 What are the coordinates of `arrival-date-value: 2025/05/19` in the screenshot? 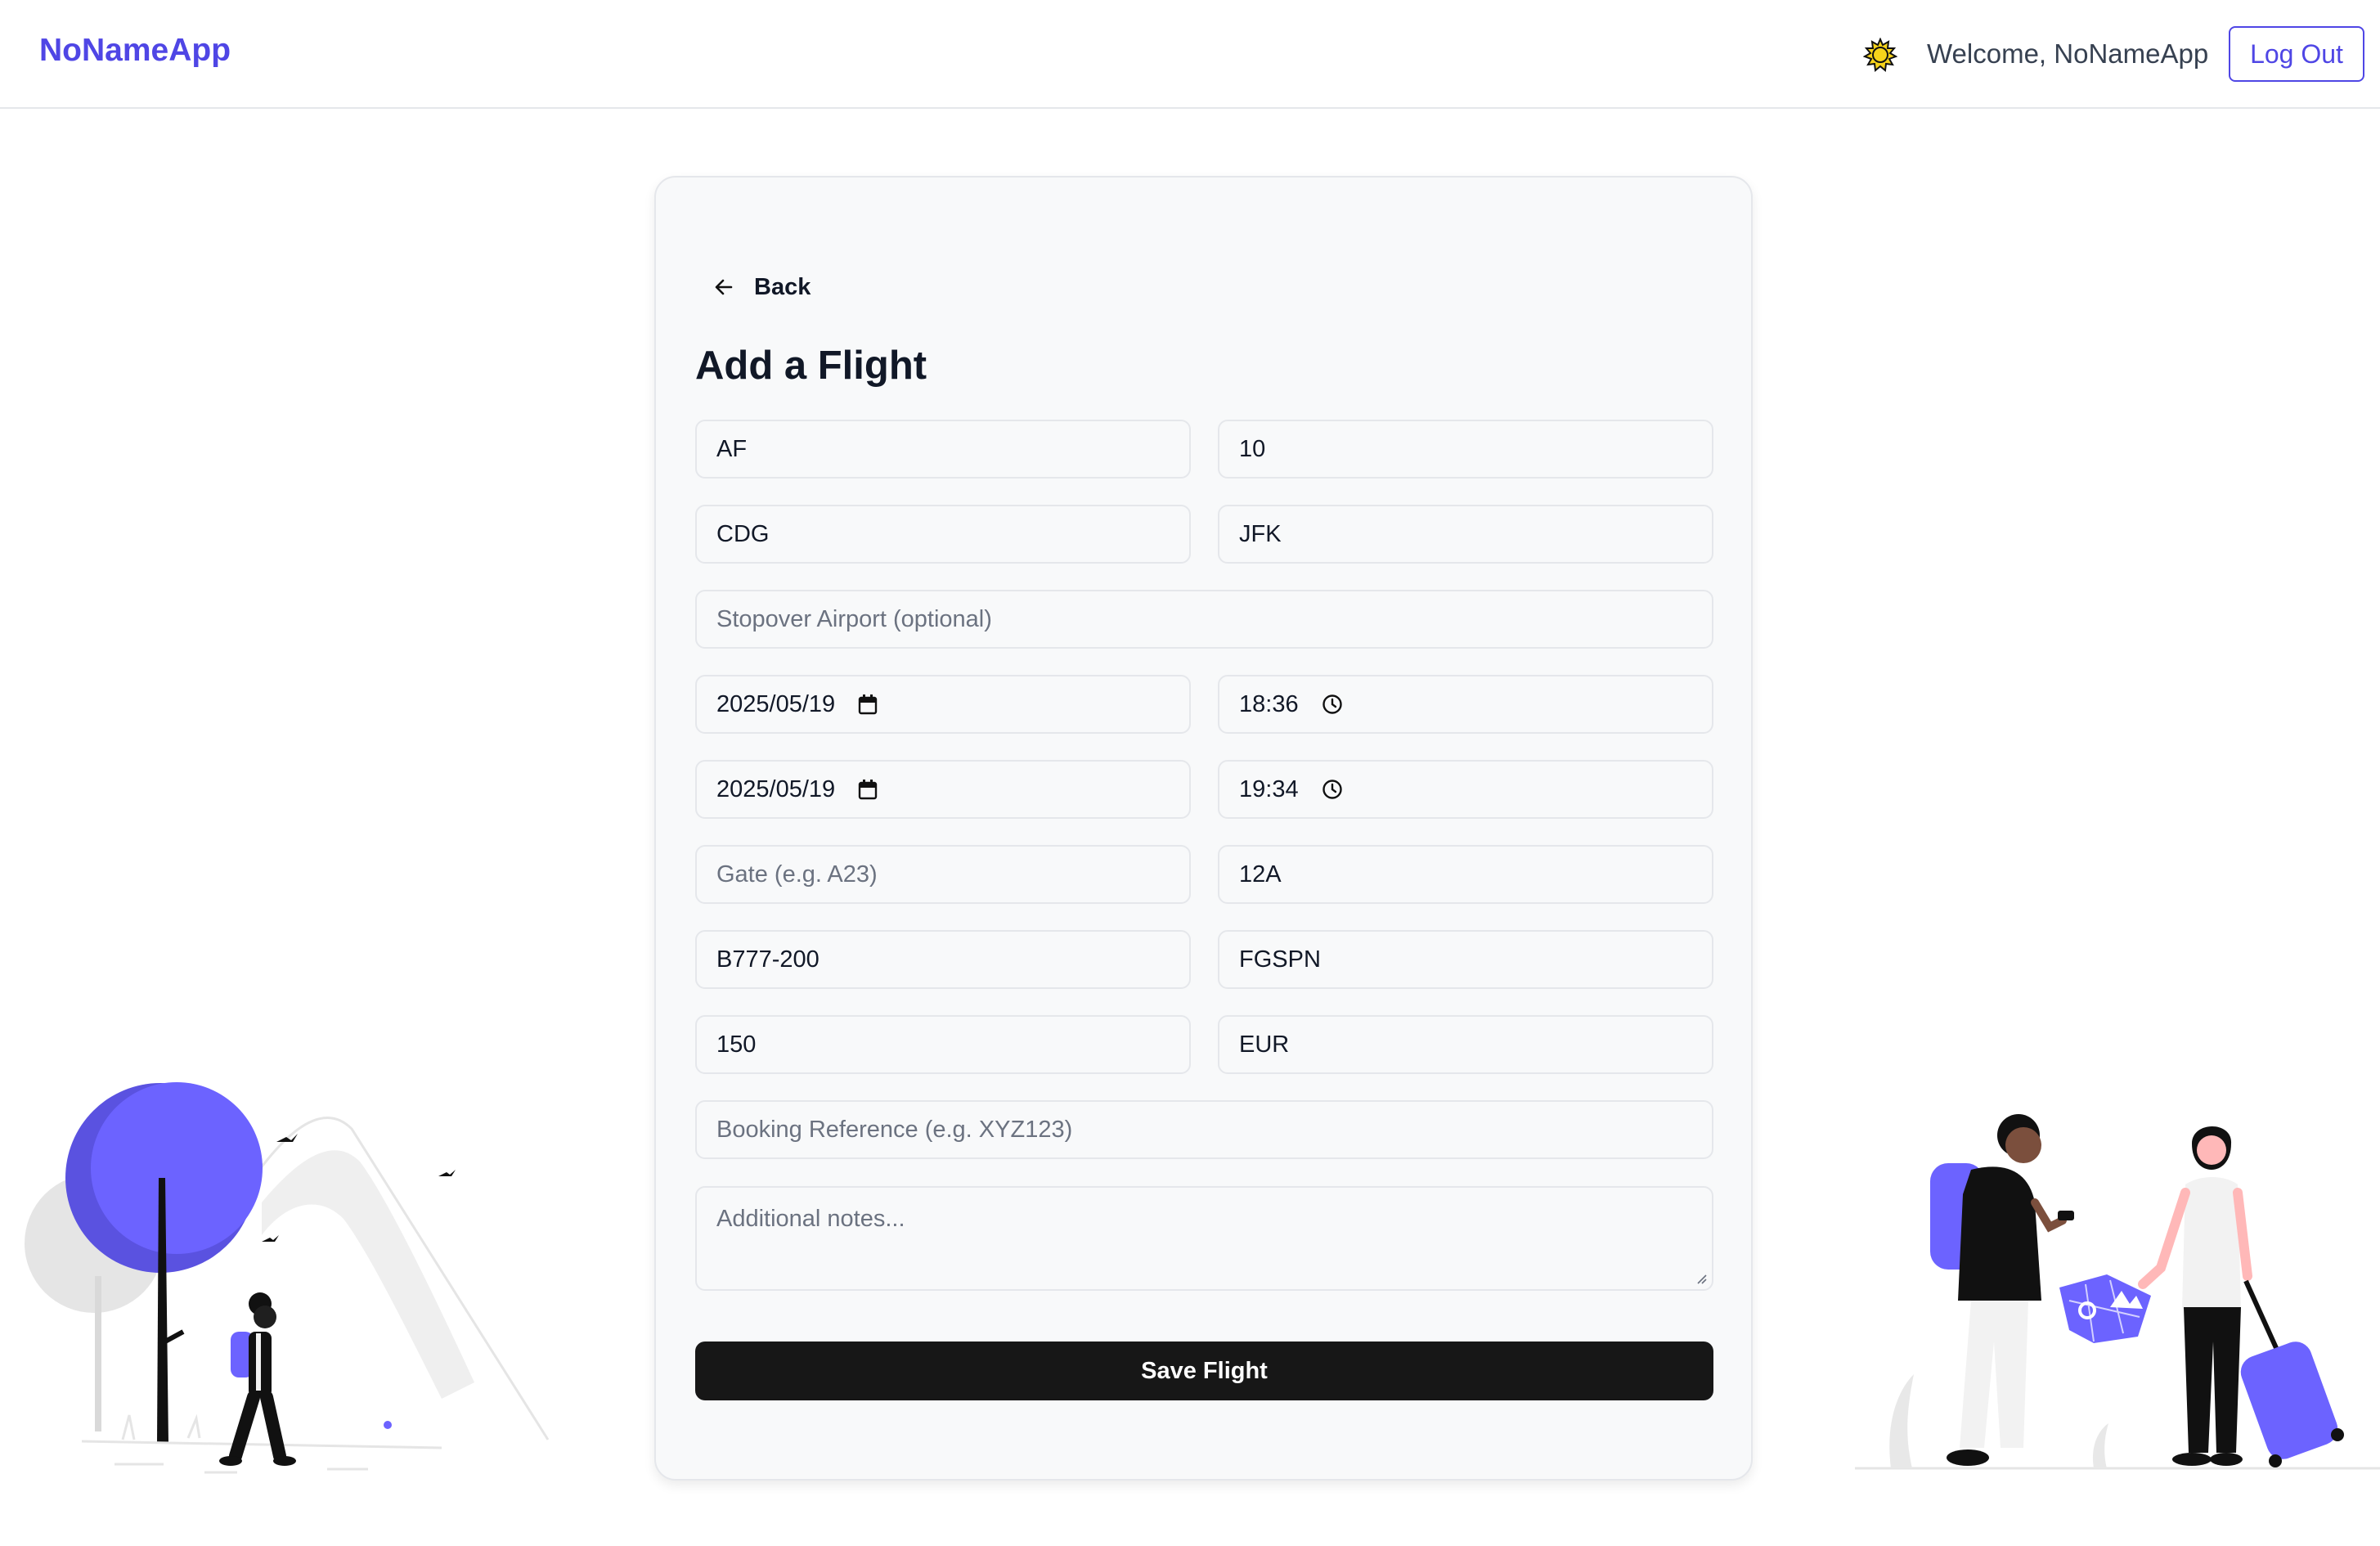 It's located at (776, 789).